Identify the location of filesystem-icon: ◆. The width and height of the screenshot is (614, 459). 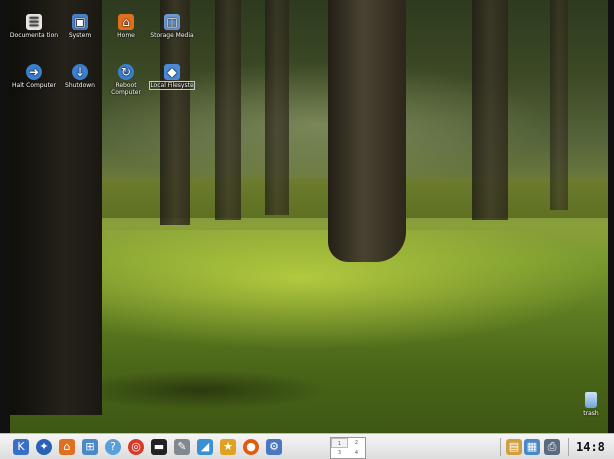
(172, 72).